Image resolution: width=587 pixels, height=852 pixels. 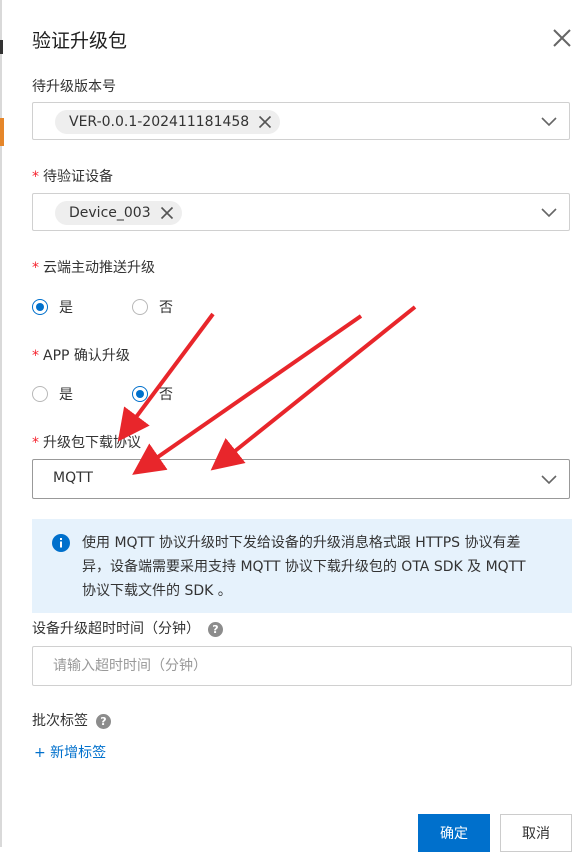 What do you see at coordinates (454, 833) in the screenshot?
I see `confirm-button: 确定` at bounding box center [454, 833].